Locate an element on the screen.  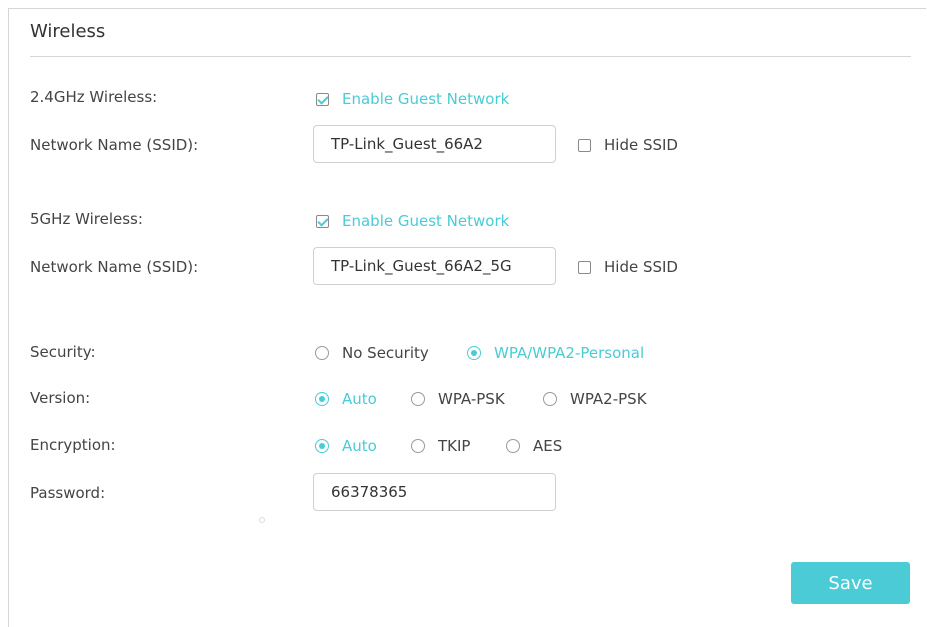
band24-ssid-label: Network Name (SSID): is located at coordinates (114, 145).